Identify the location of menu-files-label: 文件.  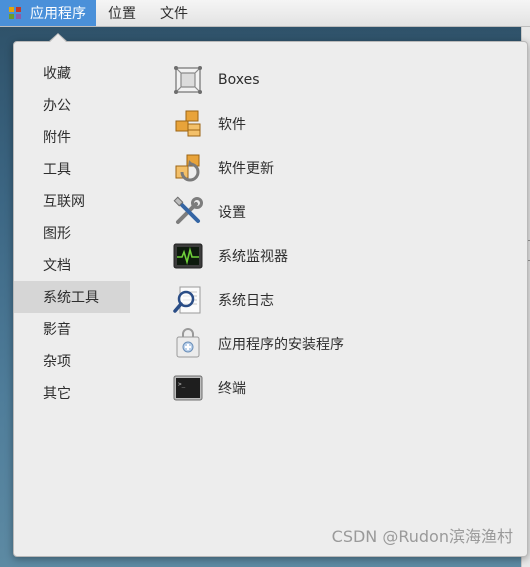
(174, 14).